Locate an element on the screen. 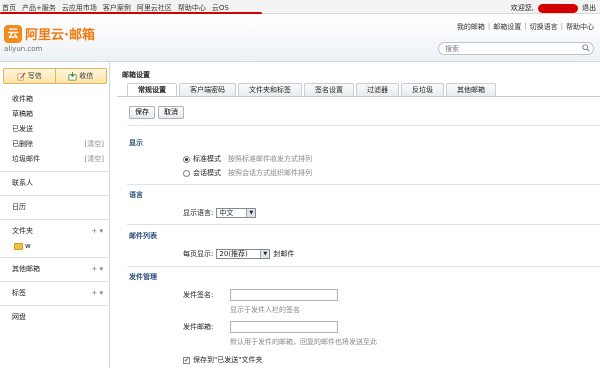 The image size is (600, 368). redacted-username is located at coordinates (558, 8).